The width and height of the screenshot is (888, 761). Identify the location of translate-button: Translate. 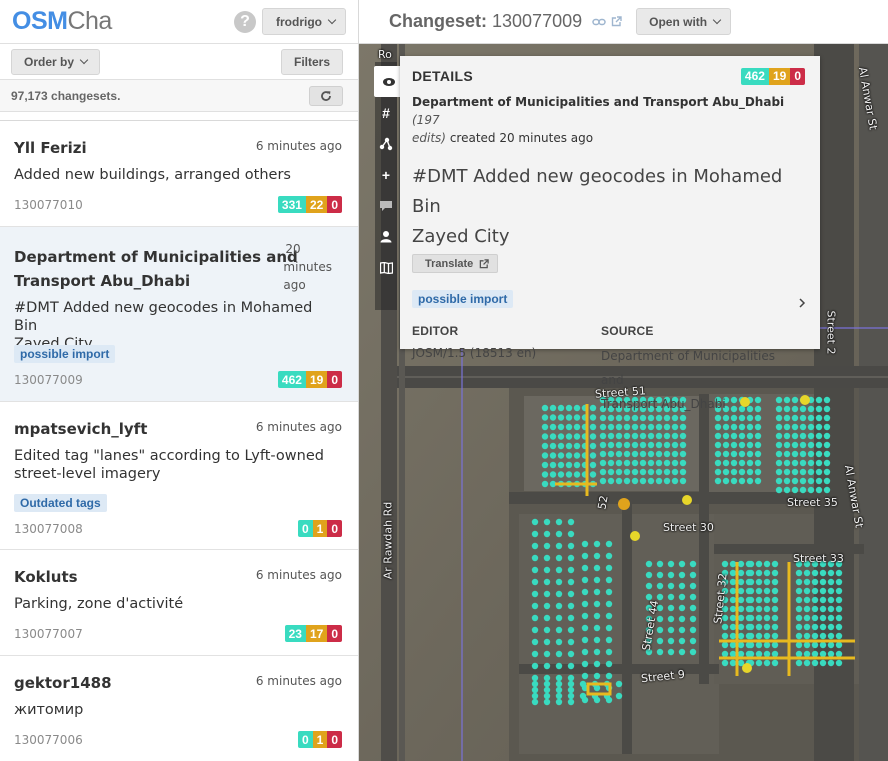
(455, 263).